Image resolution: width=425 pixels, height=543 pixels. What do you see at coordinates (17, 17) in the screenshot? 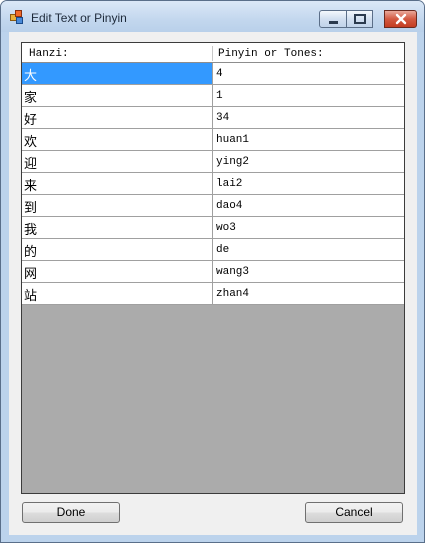
I see `app-icon` at bounding box center [17, 17].